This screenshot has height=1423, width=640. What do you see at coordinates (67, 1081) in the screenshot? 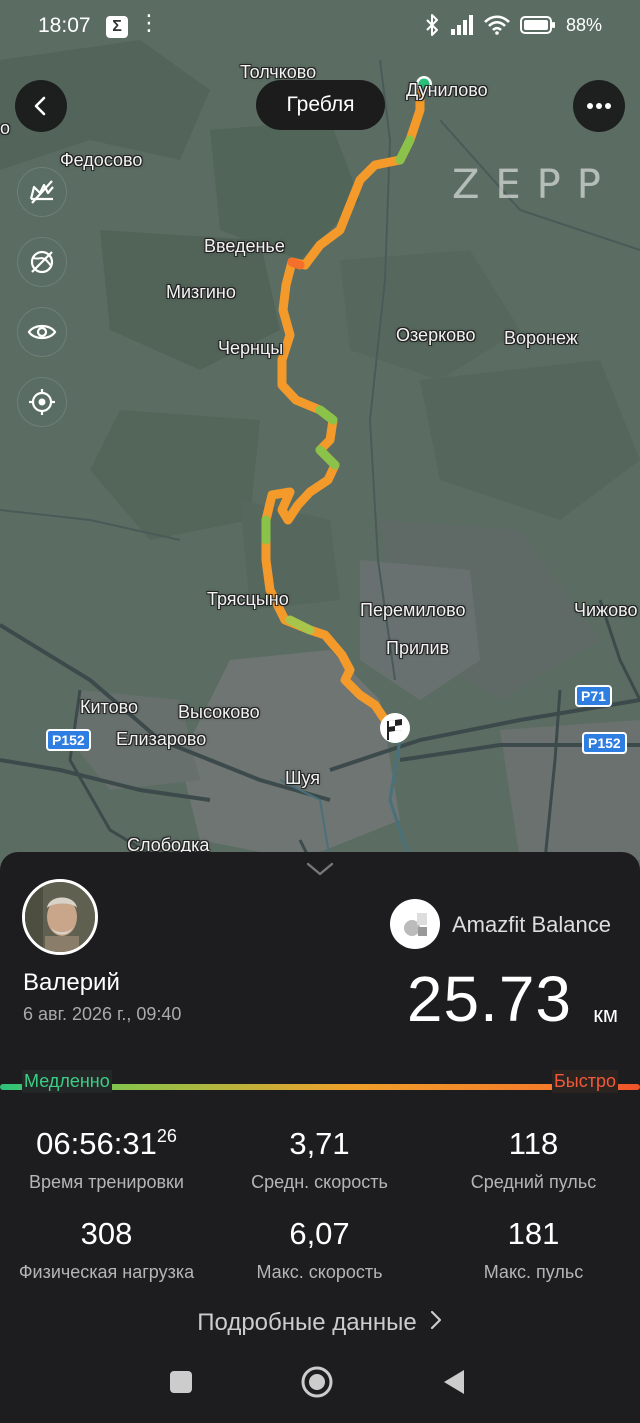
I see `speed-slow-label: Медленно` at bounding box center [67, 1081].